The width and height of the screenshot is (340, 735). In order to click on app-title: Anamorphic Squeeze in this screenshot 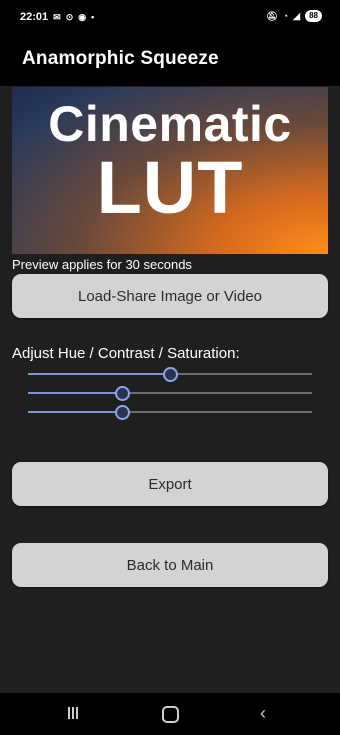, I will do `click(120, 58)`.